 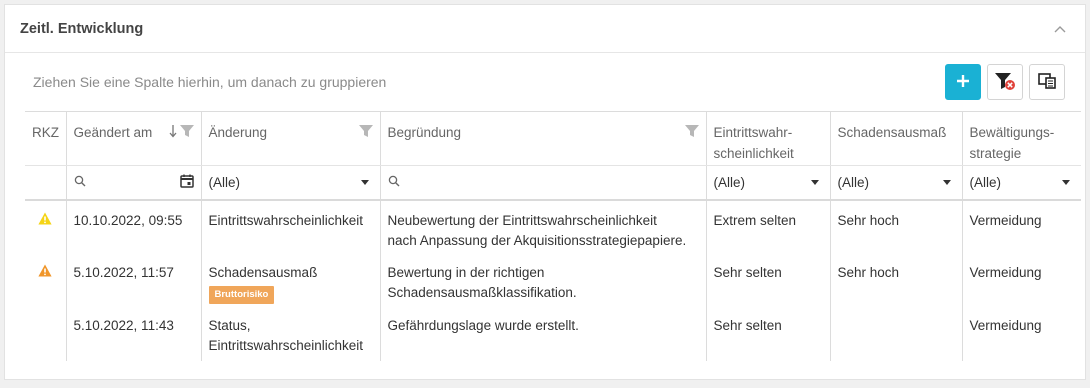 I want to click on col-header-rkz: RKZ, so click(x=46, y=138).